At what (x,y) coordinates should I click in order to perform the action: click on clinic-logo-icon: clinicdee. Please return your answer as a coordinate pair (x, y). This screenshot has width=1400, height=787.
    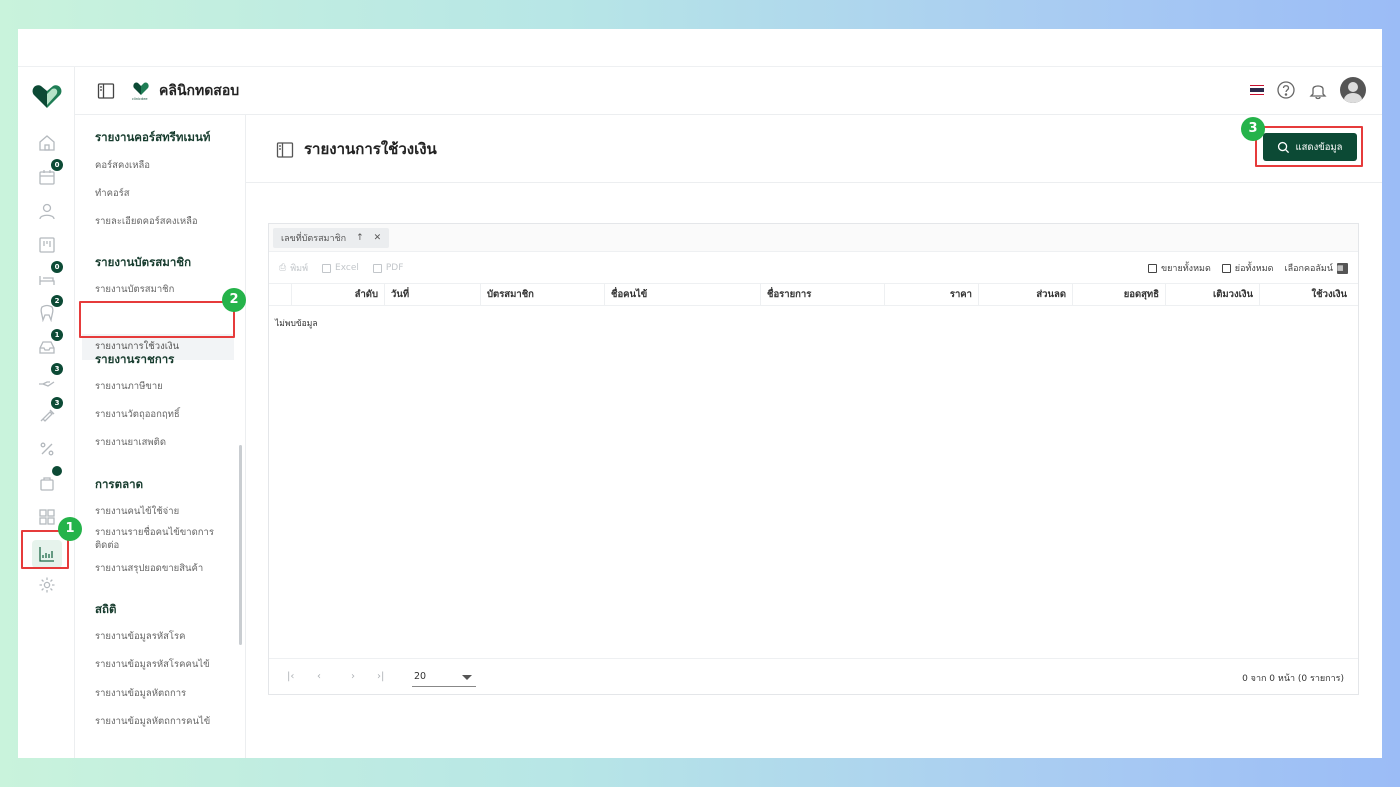
    Looking at the image, I should click on (140, 91).